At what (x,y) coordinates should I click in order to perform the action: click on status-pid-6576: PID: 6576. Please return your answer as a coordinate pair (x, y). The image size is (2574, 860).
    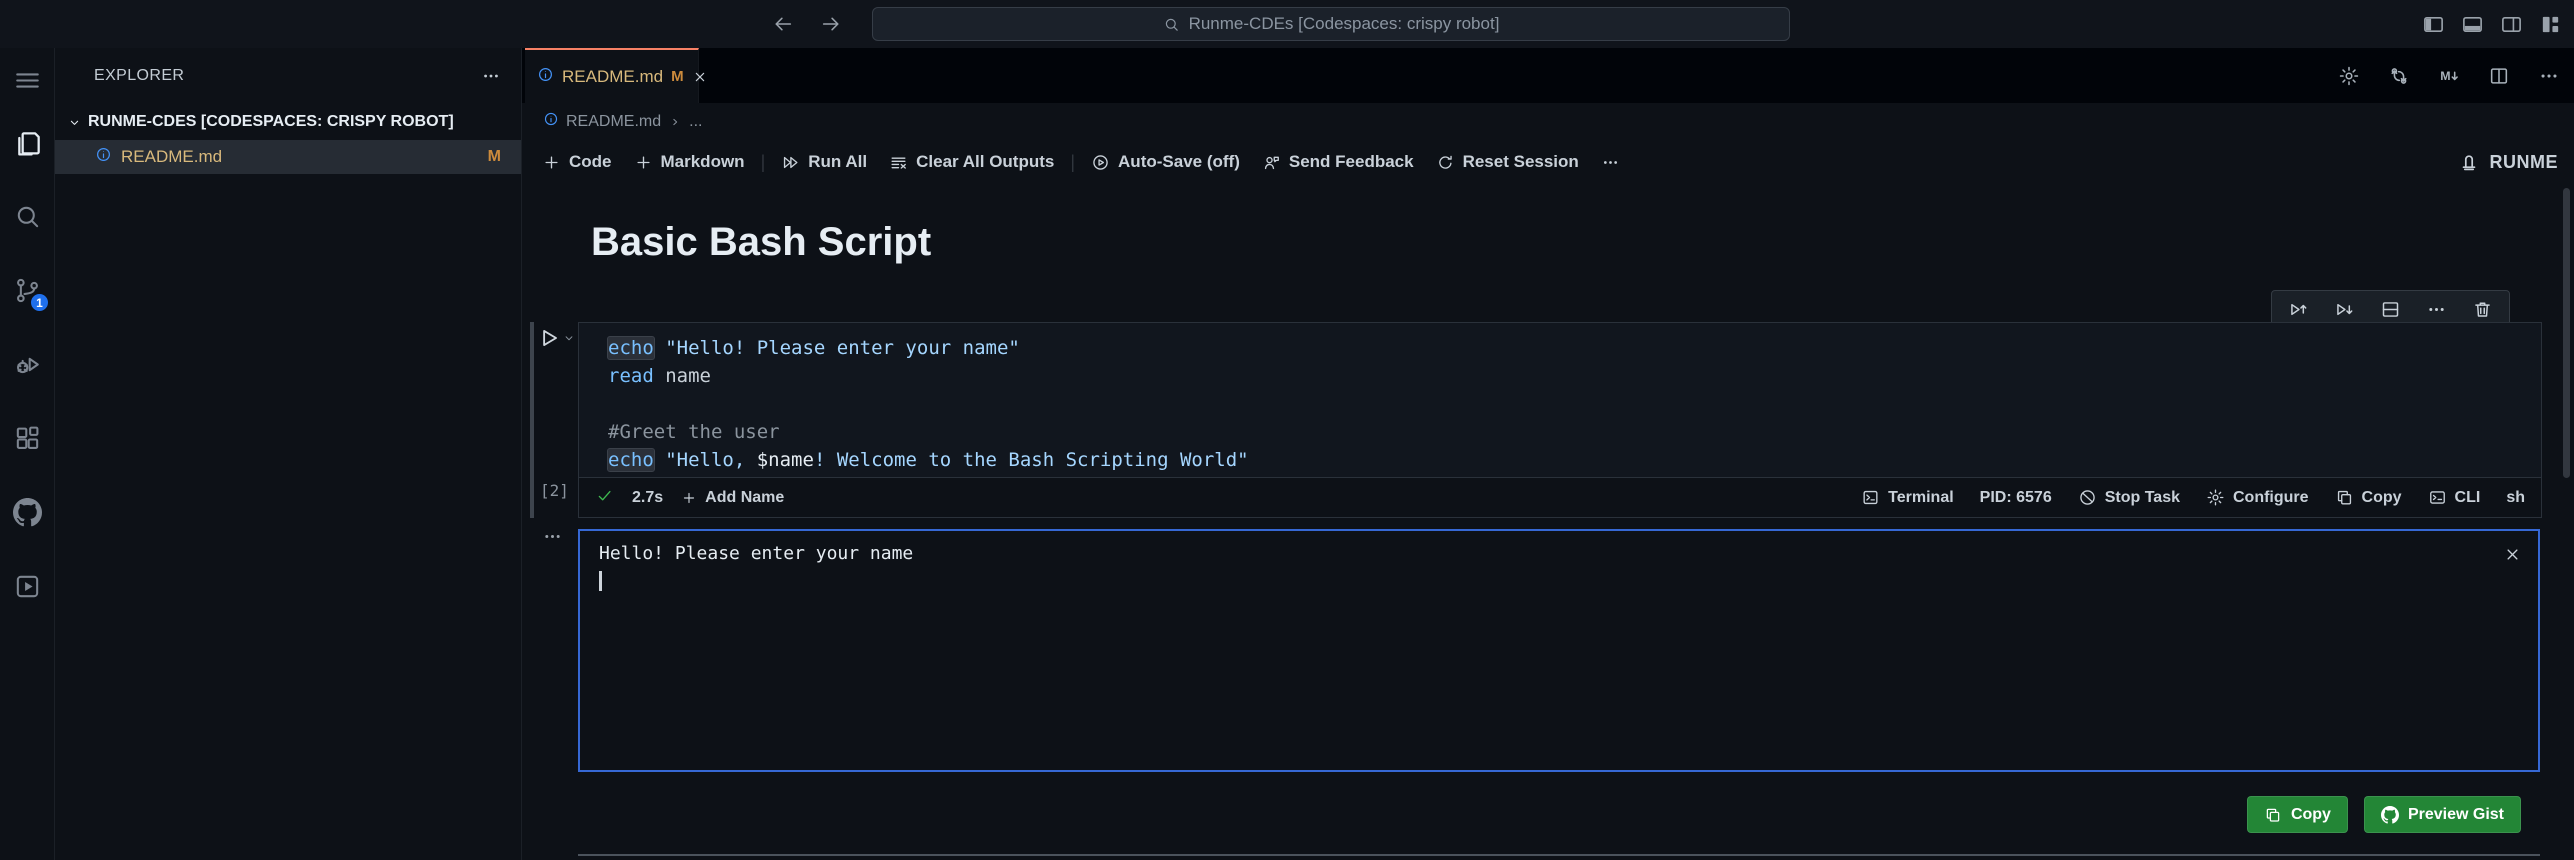
    Looking at the image, I should click on (2016, 498).